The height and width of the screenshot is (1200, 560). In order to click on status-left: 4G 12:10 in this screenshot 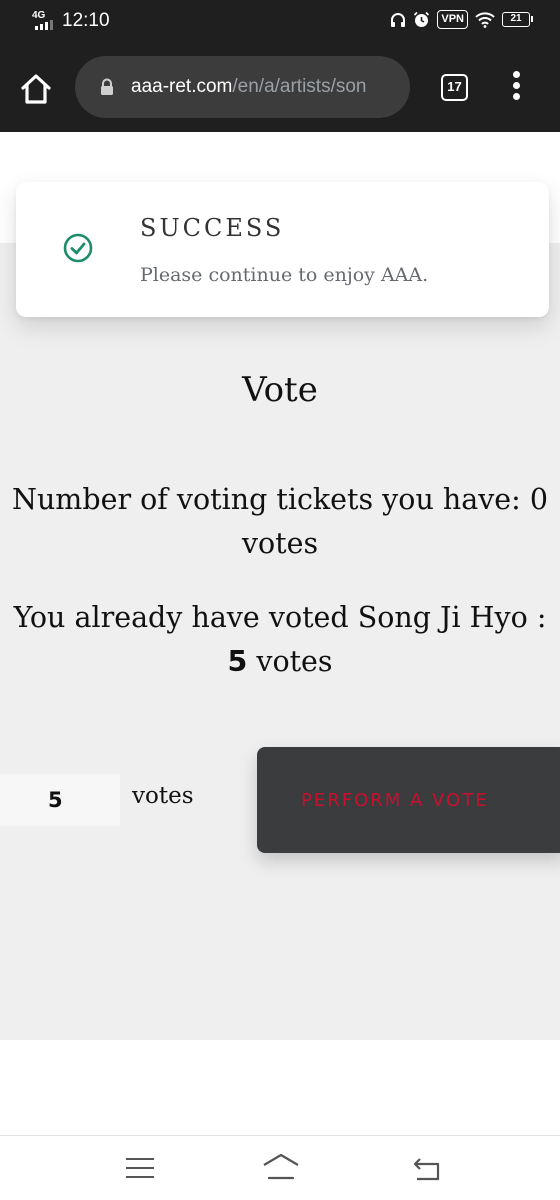, I will do `click(71, 21)`.